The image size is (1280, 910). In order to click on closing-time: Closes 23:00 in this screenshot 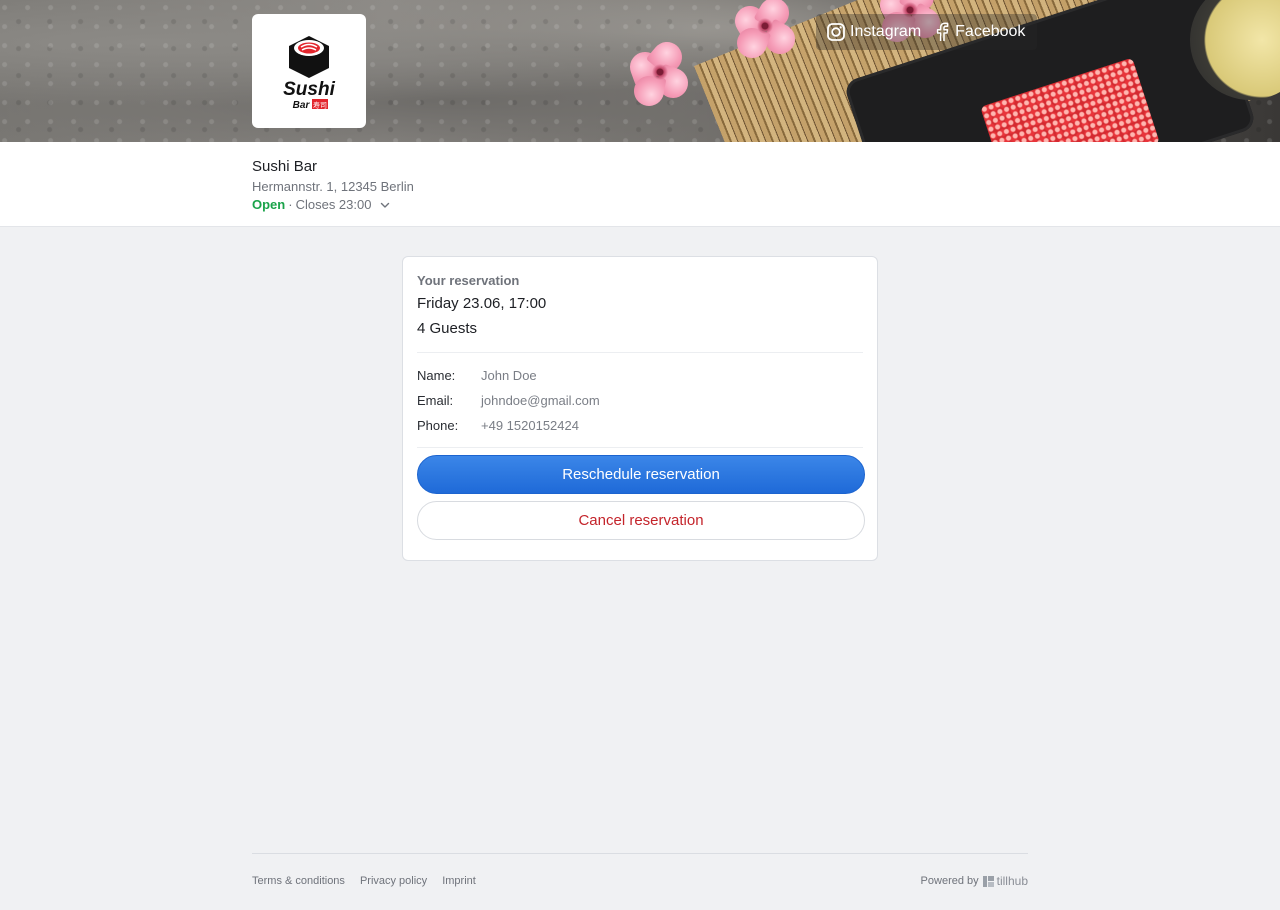, I will do `click(333, 204)`.